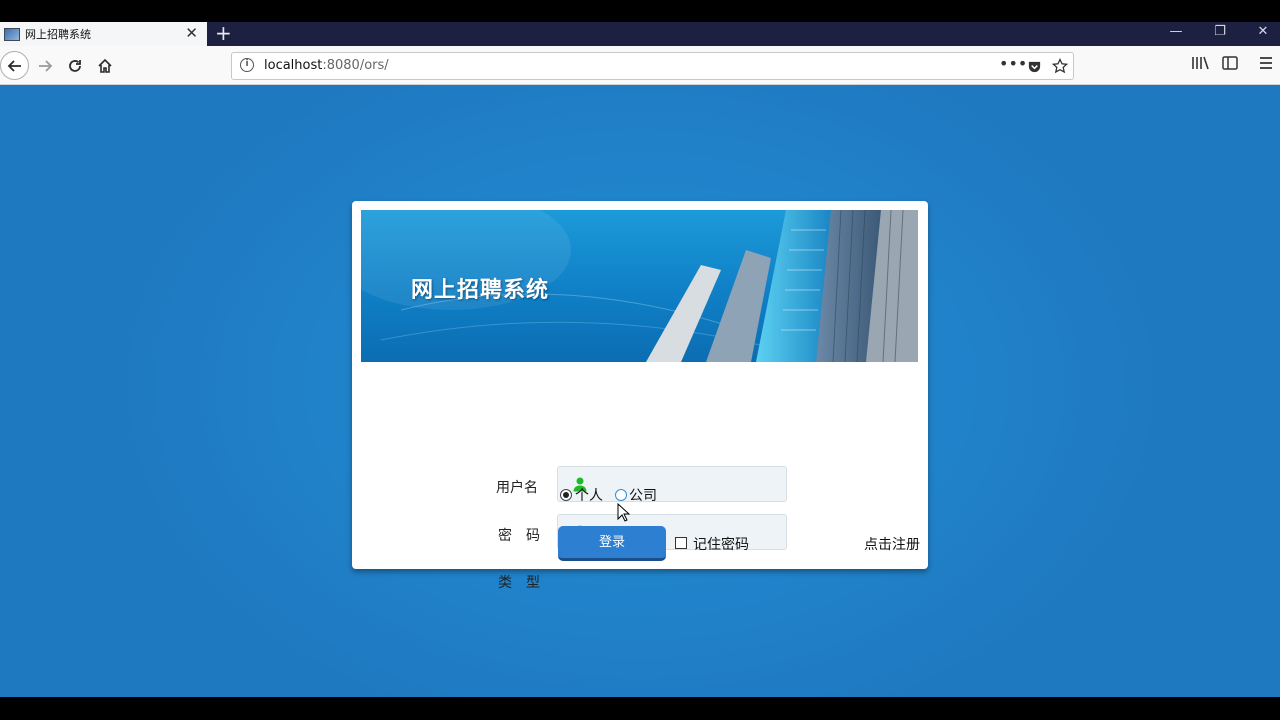 The height and width of the screenshot is (720, 1280). What do you see at coordinates (1260, 33) in the screenshot?
I see `close-window-button: ✕` at bounding box center [1260, 33].